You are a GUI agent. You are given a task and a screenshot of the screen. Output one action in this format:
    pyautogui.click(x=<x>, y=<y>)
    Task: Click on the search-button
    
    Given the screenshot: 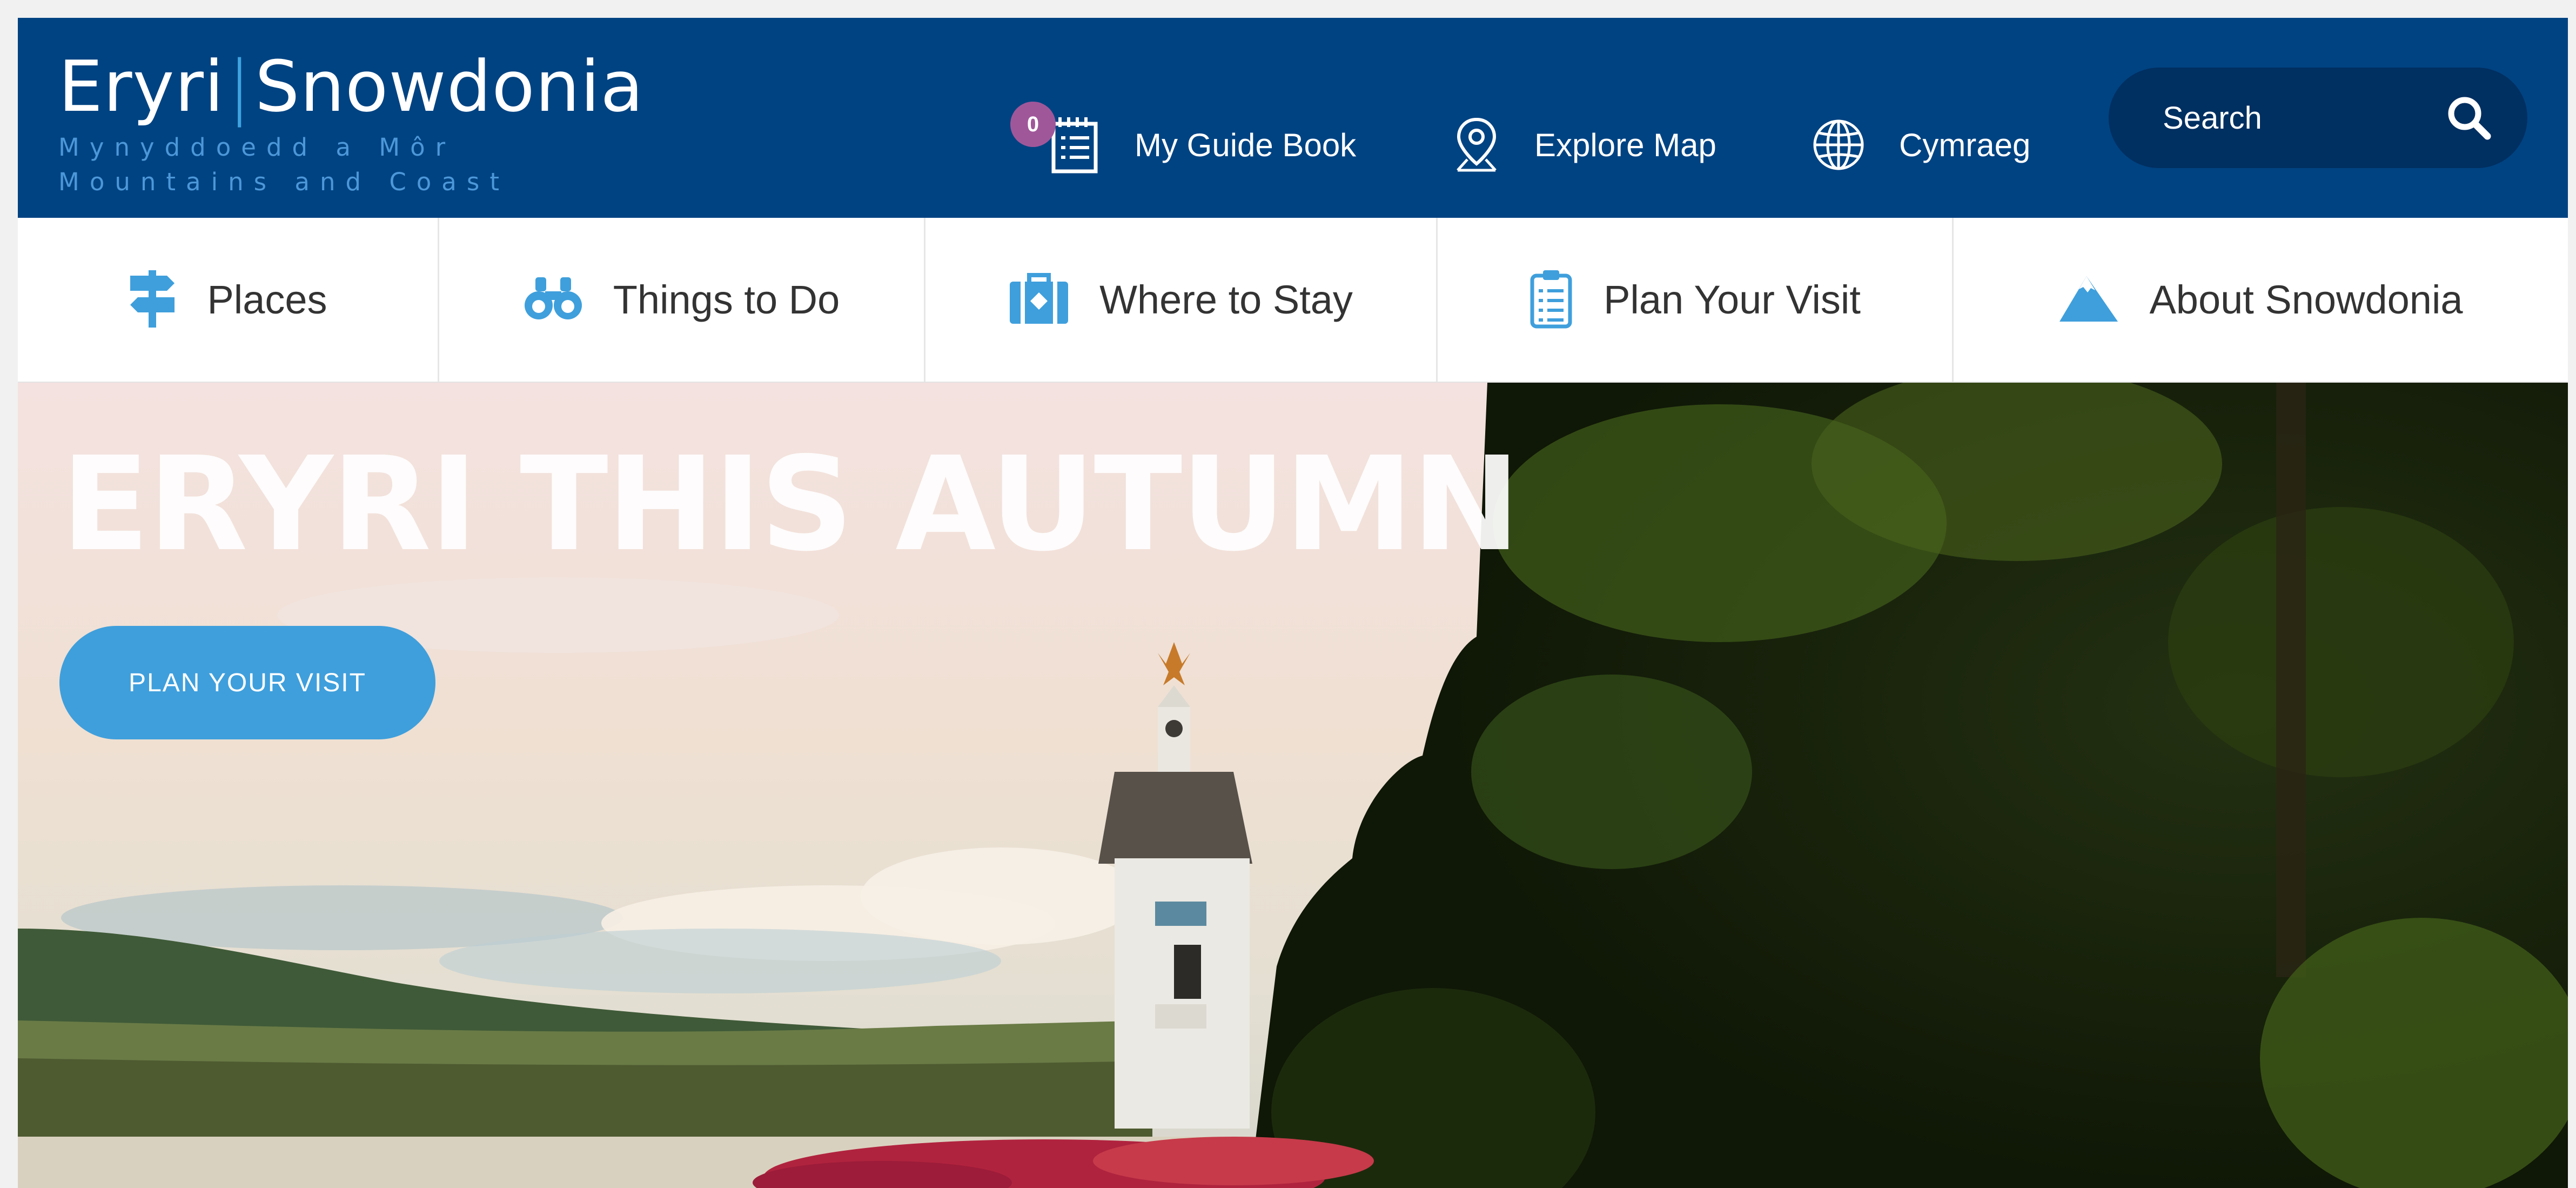 What is the action you would take?
    pyautogui.click(x=2469, y=118)
    